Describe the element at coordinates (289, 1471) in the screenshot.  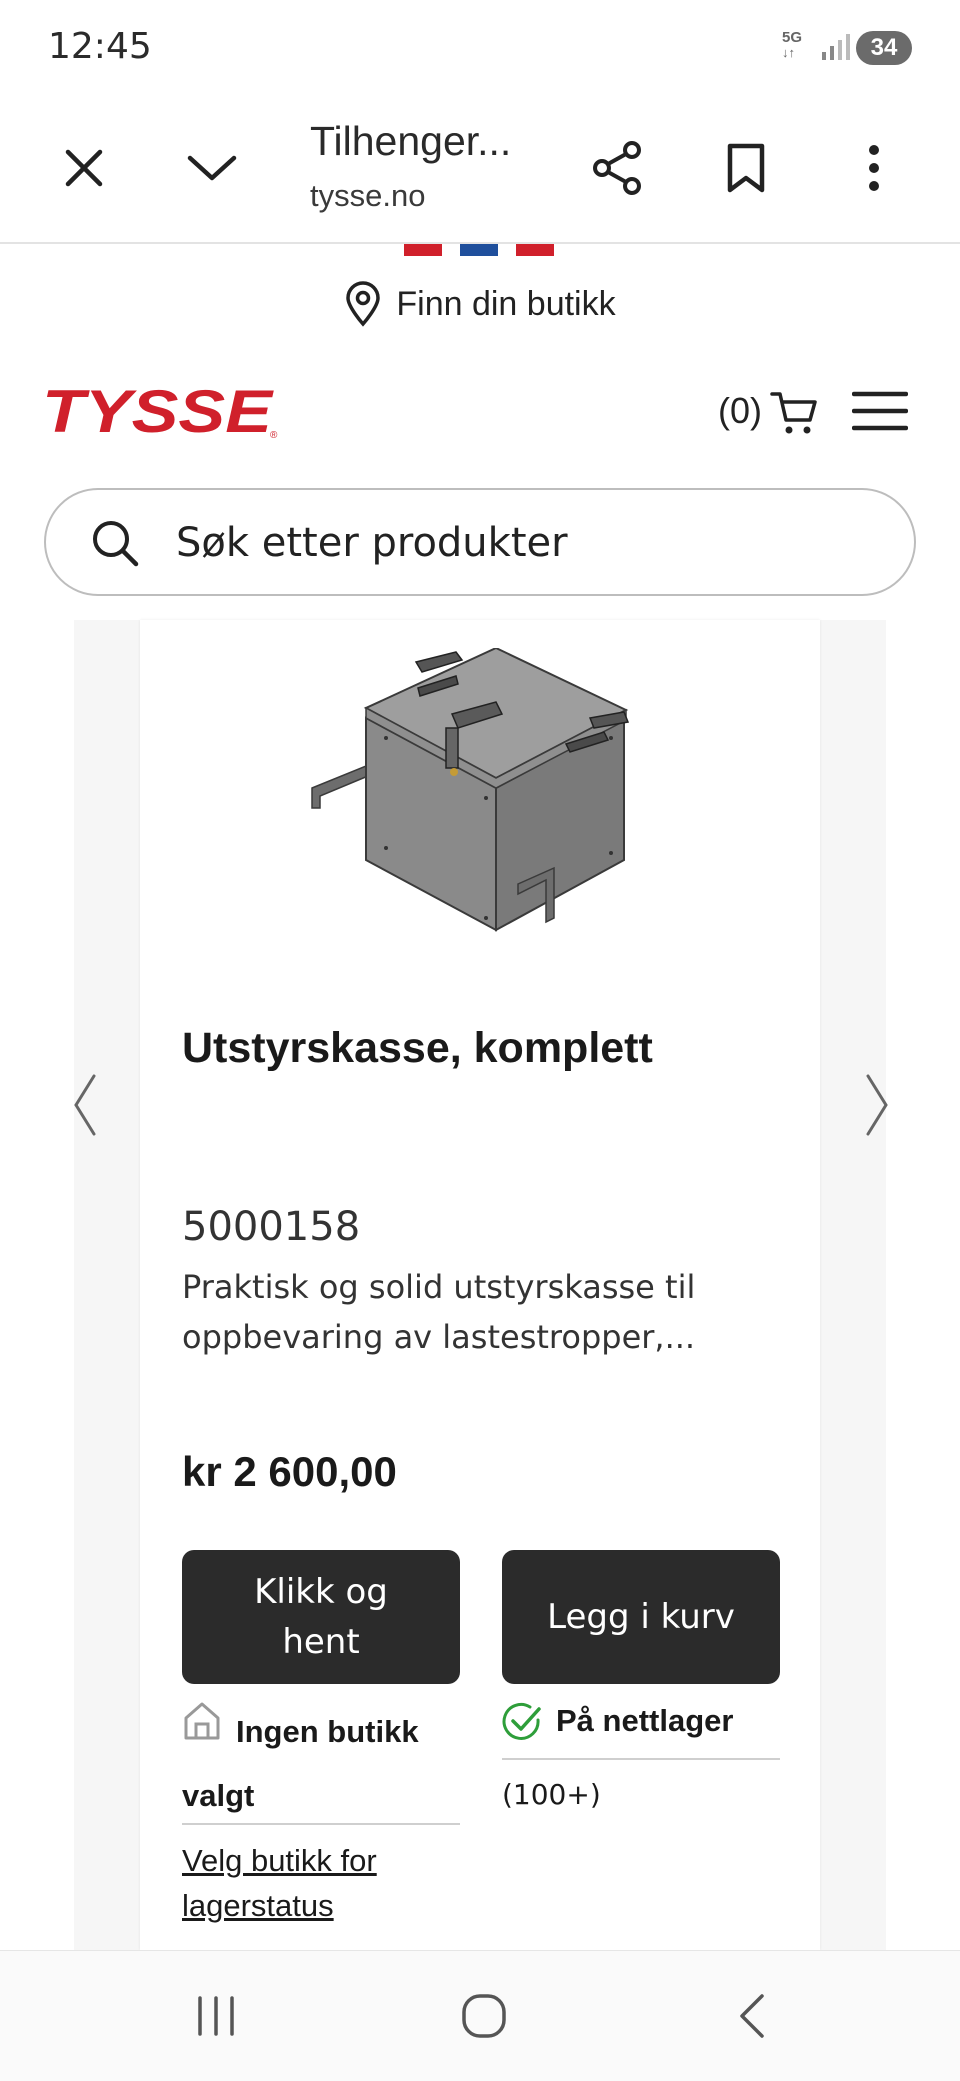
I see `product-price: kr 2 600,00` at that location.